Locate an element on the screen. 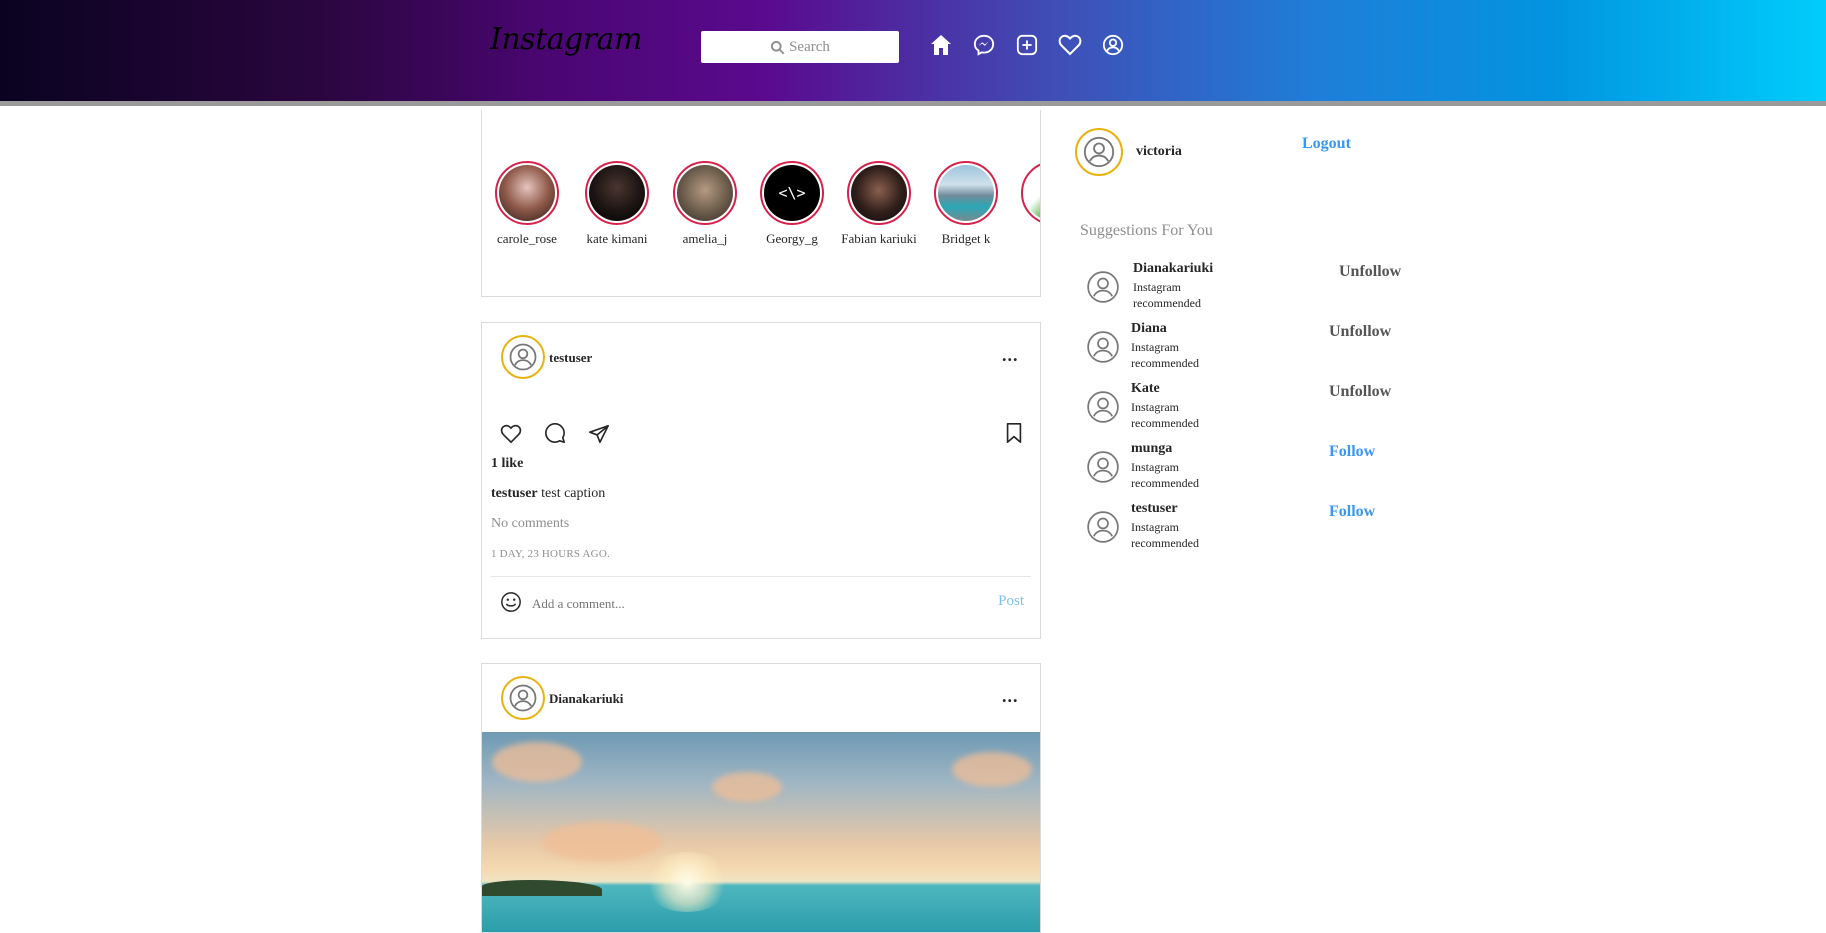 Image resolution: width=1826 pixels, height=933 pixels. current-user-avatar is located at coordinates (1099, 152).